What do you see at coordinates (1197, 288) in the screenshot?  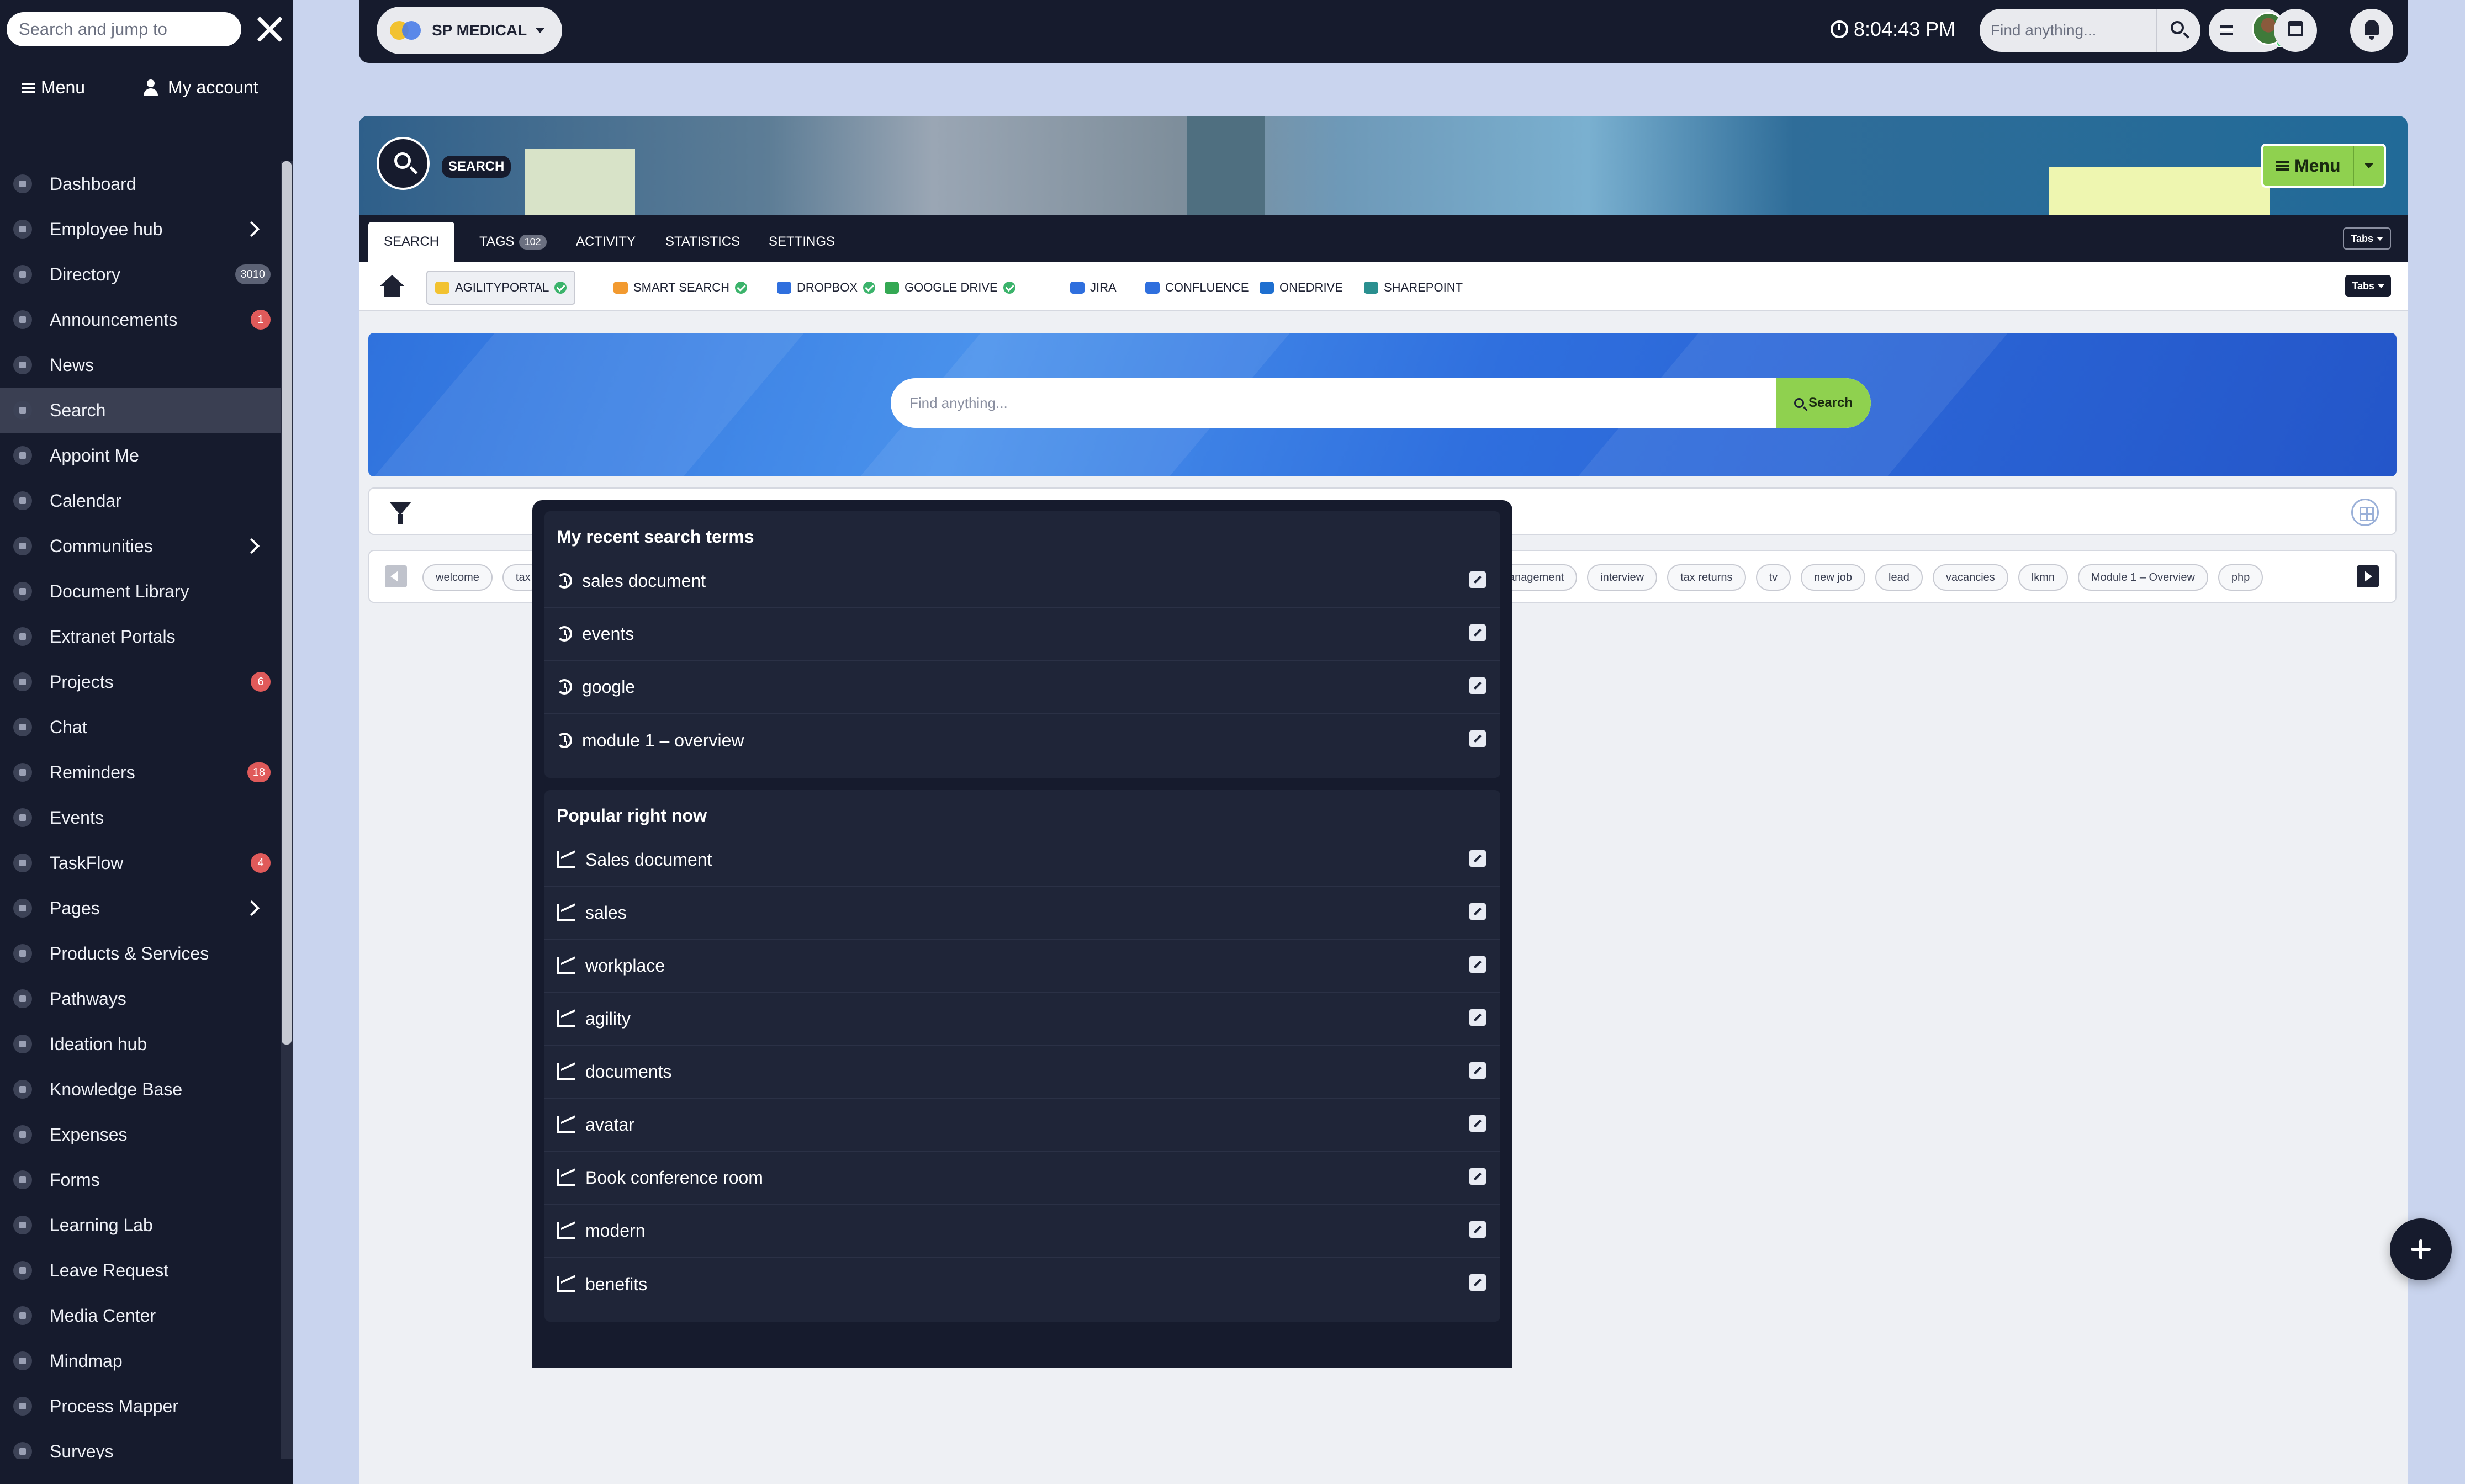 I see `source-tab-confluence: CONFLUENCE` at bounding box center [1197, 288].